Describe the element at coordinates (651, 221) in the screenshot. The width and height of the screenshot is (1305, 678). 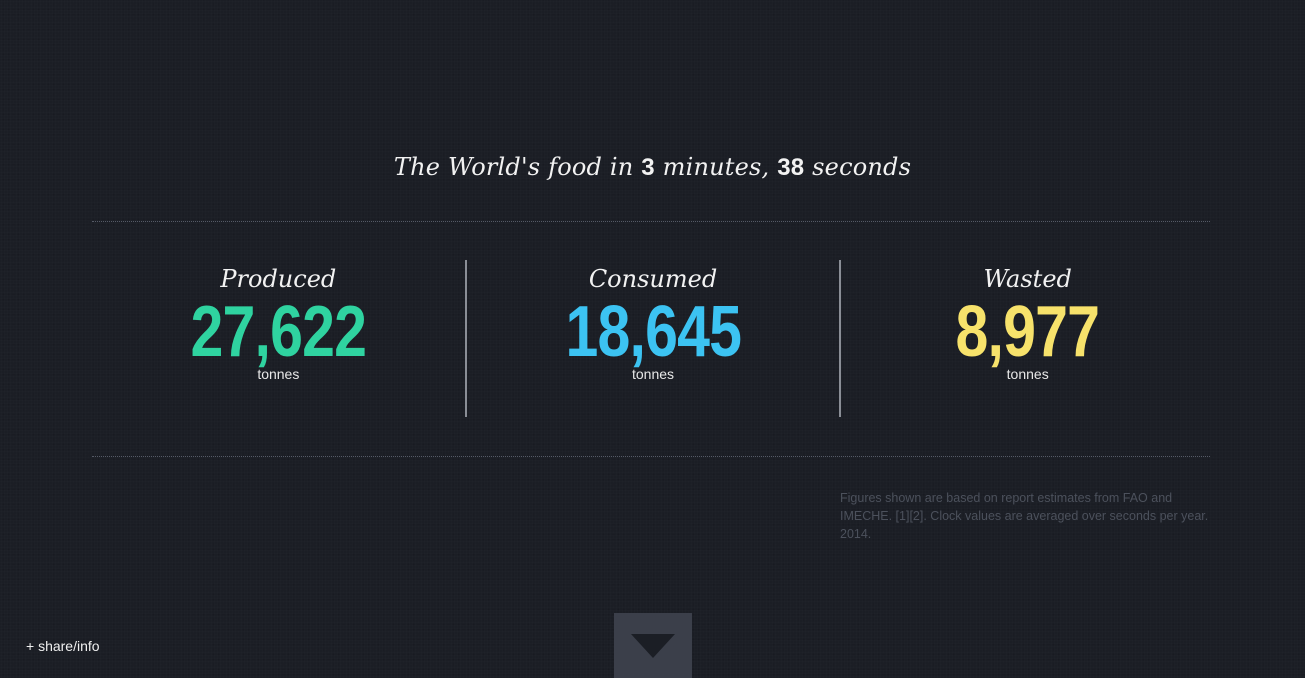
I see `top-divider` at that location.